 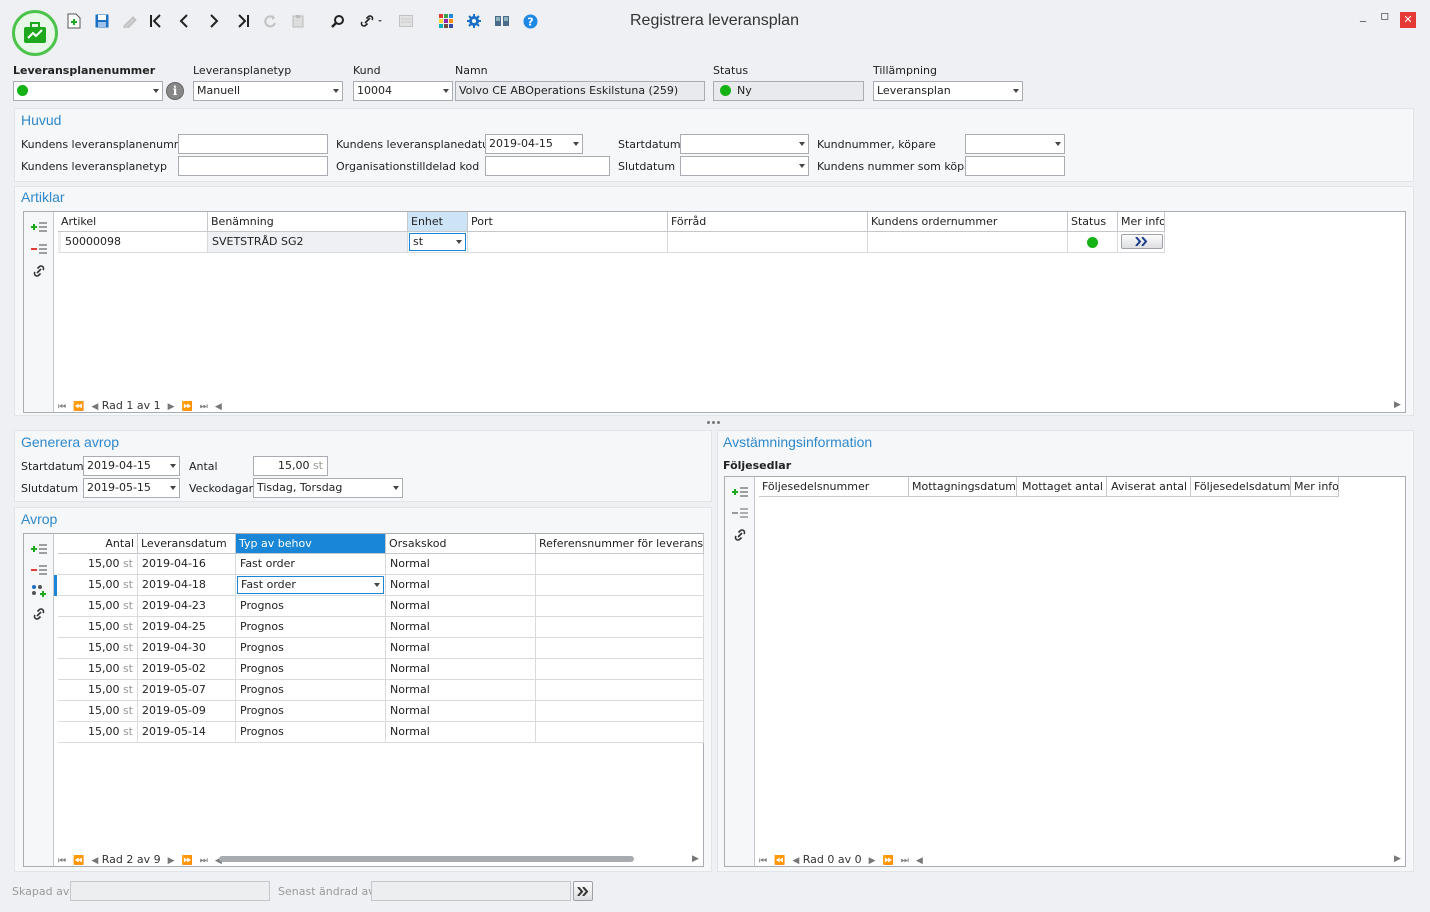 I want to click on col-forrad: Förråd, so click(x=768, y=222).